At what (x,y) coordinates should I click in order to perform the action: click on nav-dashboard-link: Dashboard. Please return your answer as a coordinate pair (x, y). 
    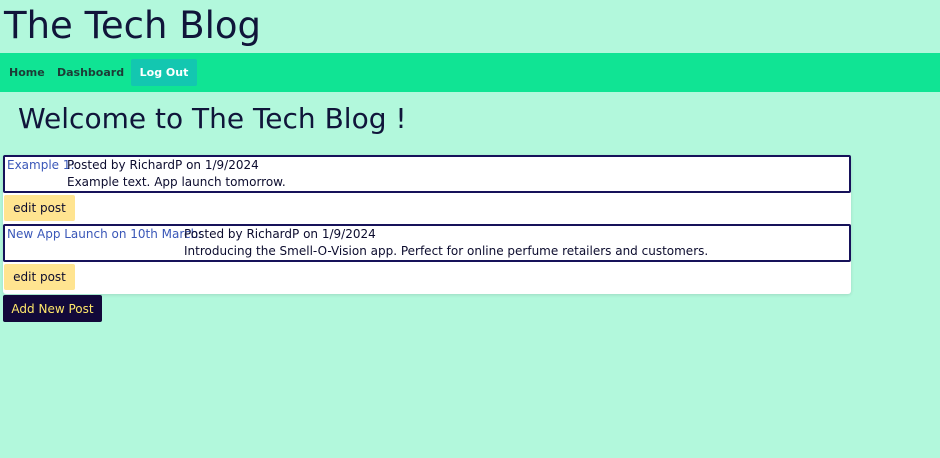
    Looking at the image, I should click on (90, 73).